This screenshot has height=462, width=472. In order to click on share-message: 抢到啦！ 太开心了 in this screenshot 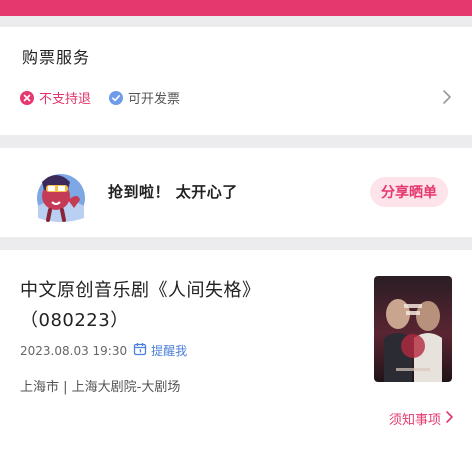, I will do `click(173, 192)`.